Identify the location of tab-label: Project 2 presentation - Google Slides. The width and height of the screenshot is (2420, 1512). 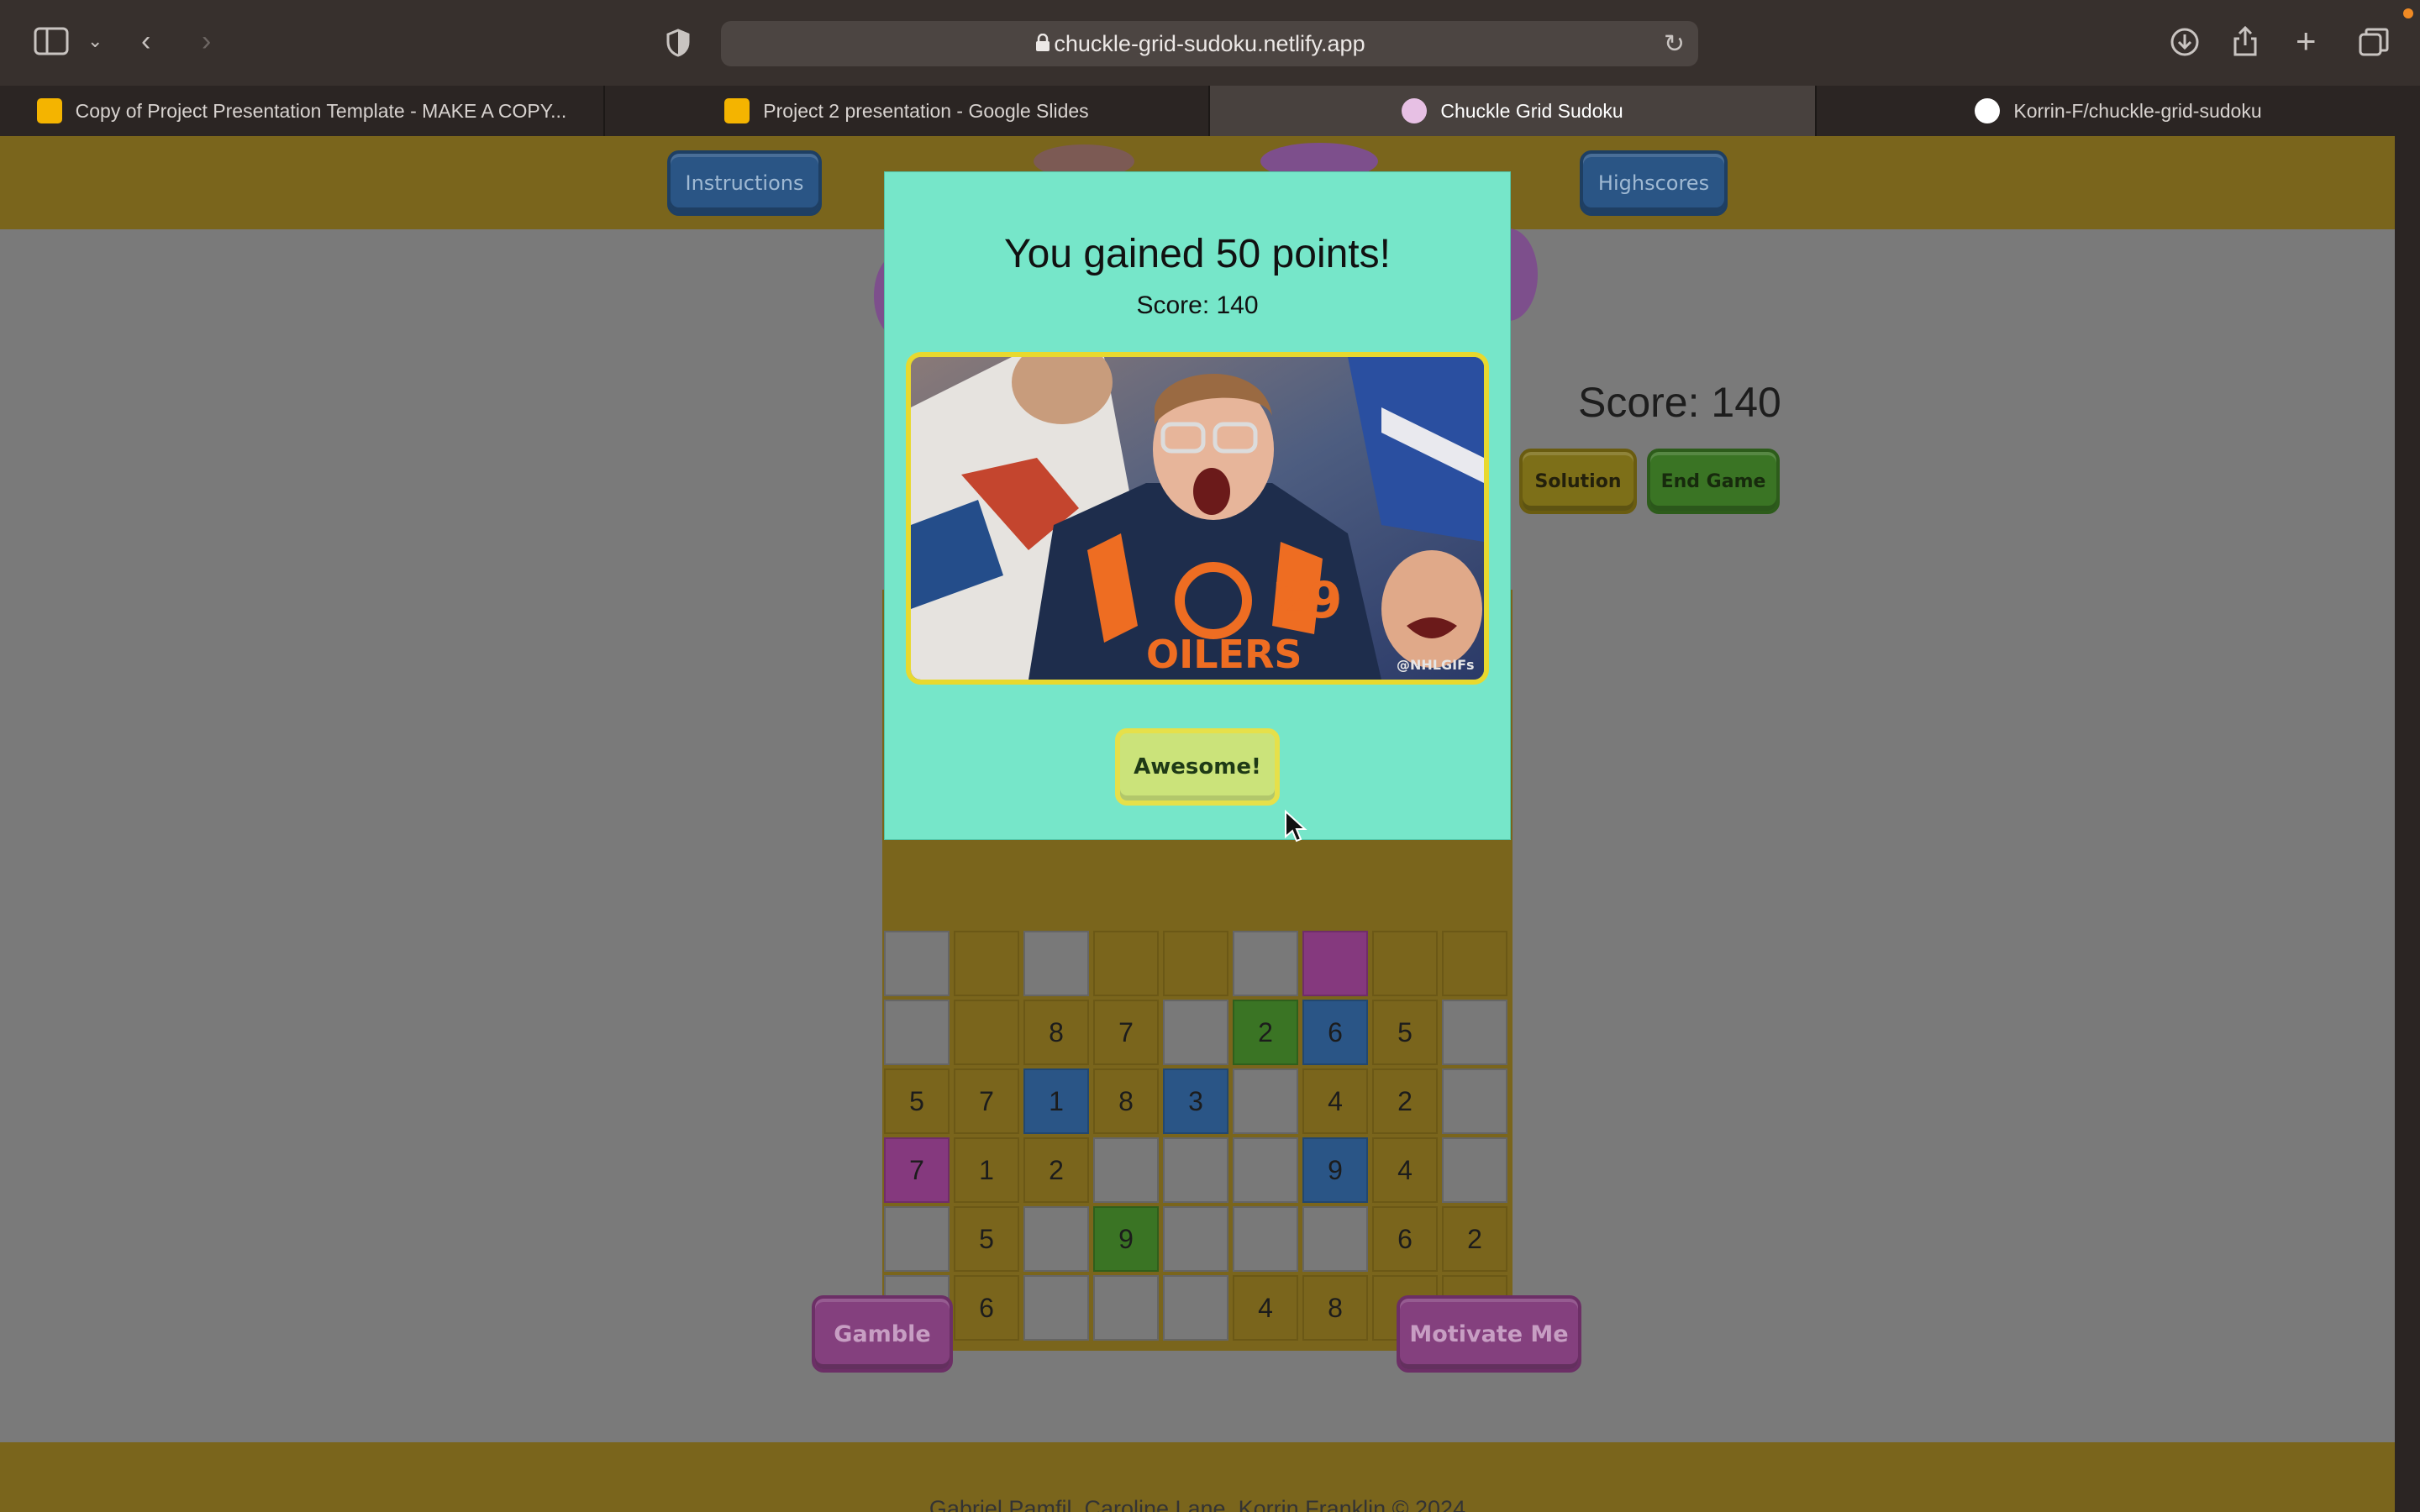
(926, 110).